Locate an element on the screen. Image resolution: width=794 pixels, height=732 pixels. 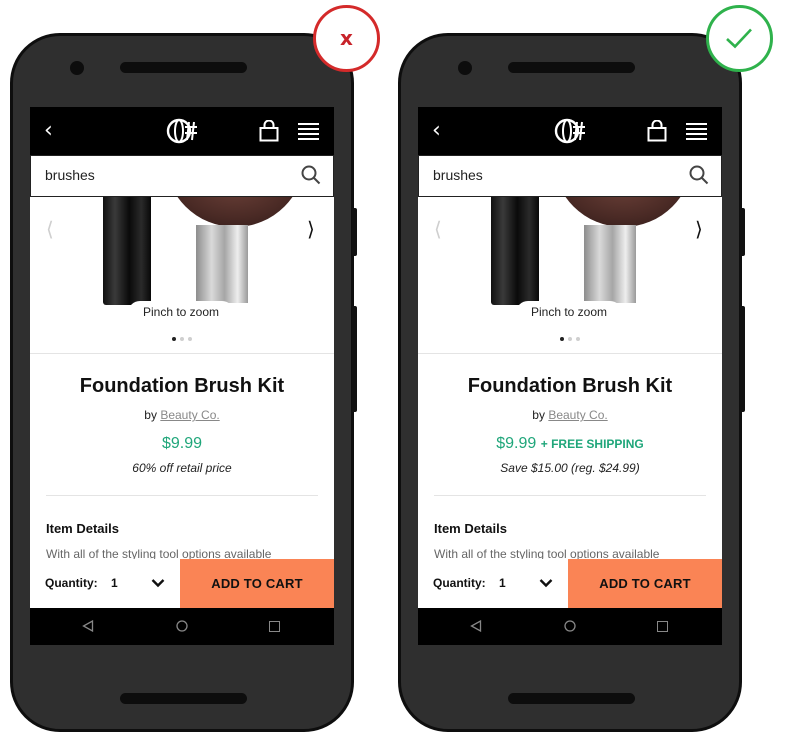
savings-text: Save $15.00 (reg. $24.99) is located at coordinates (570, 468).